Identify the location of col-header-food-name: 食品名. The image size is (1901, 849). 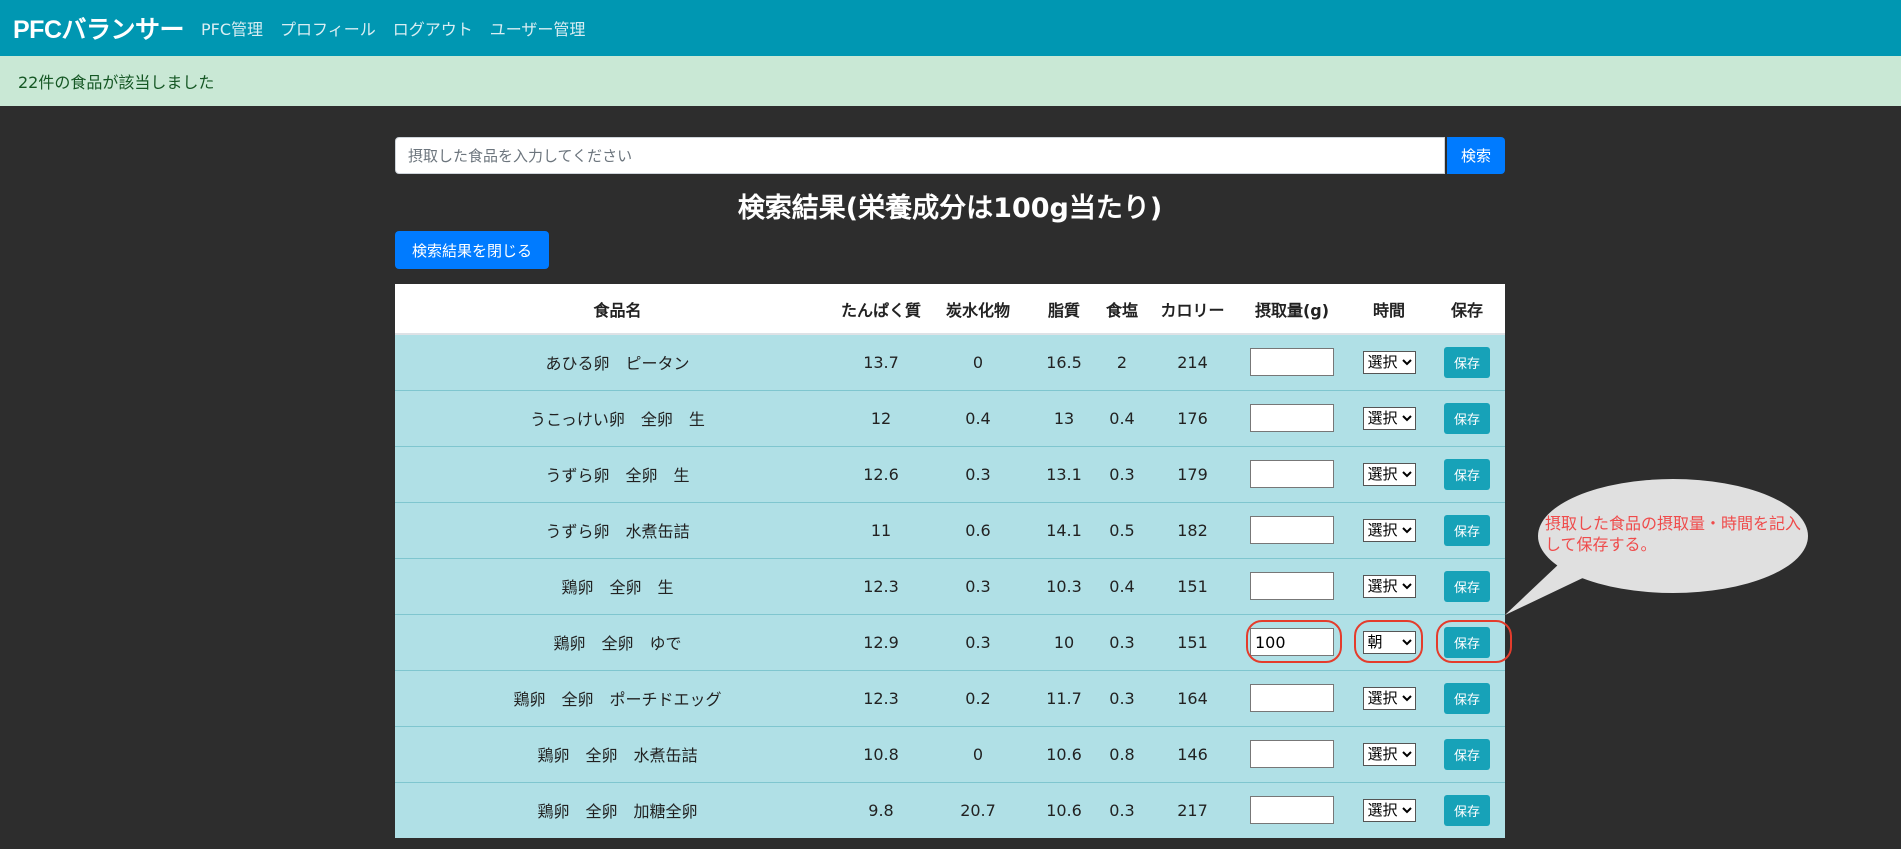
(617, 309).